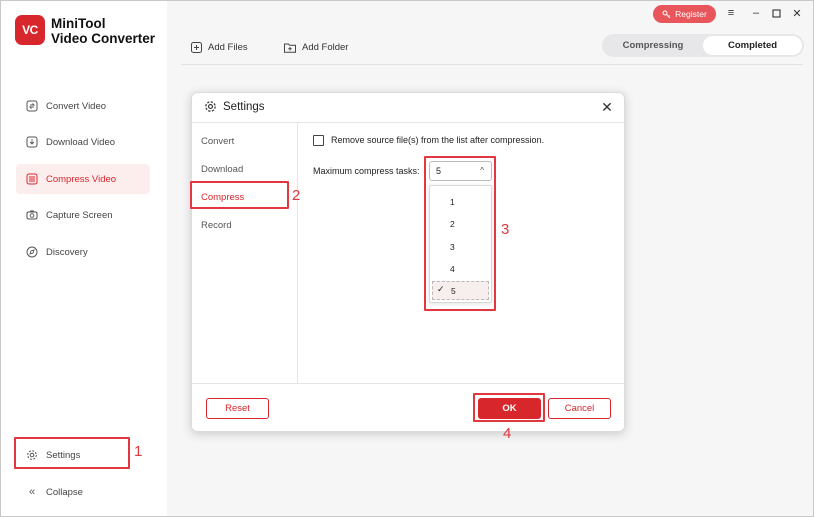 This screenshot has width=814, height=517. I want to click on download-icon, so click(32, 142).